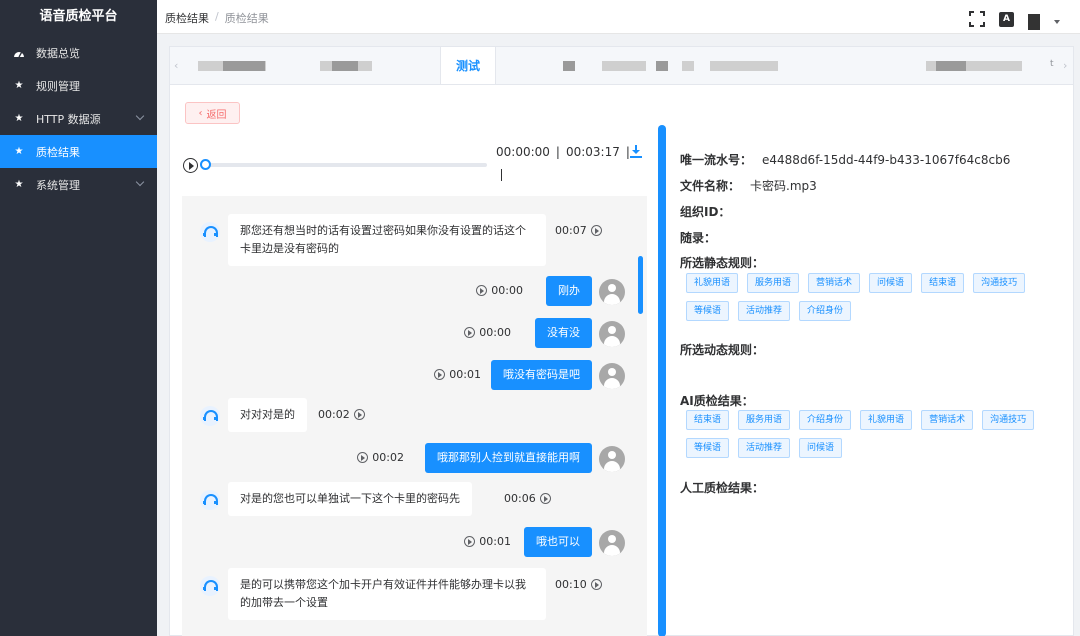 This screenshot has height=636, width=1080. I want to click on message-timestamp: 00:06, so click(527, 498).